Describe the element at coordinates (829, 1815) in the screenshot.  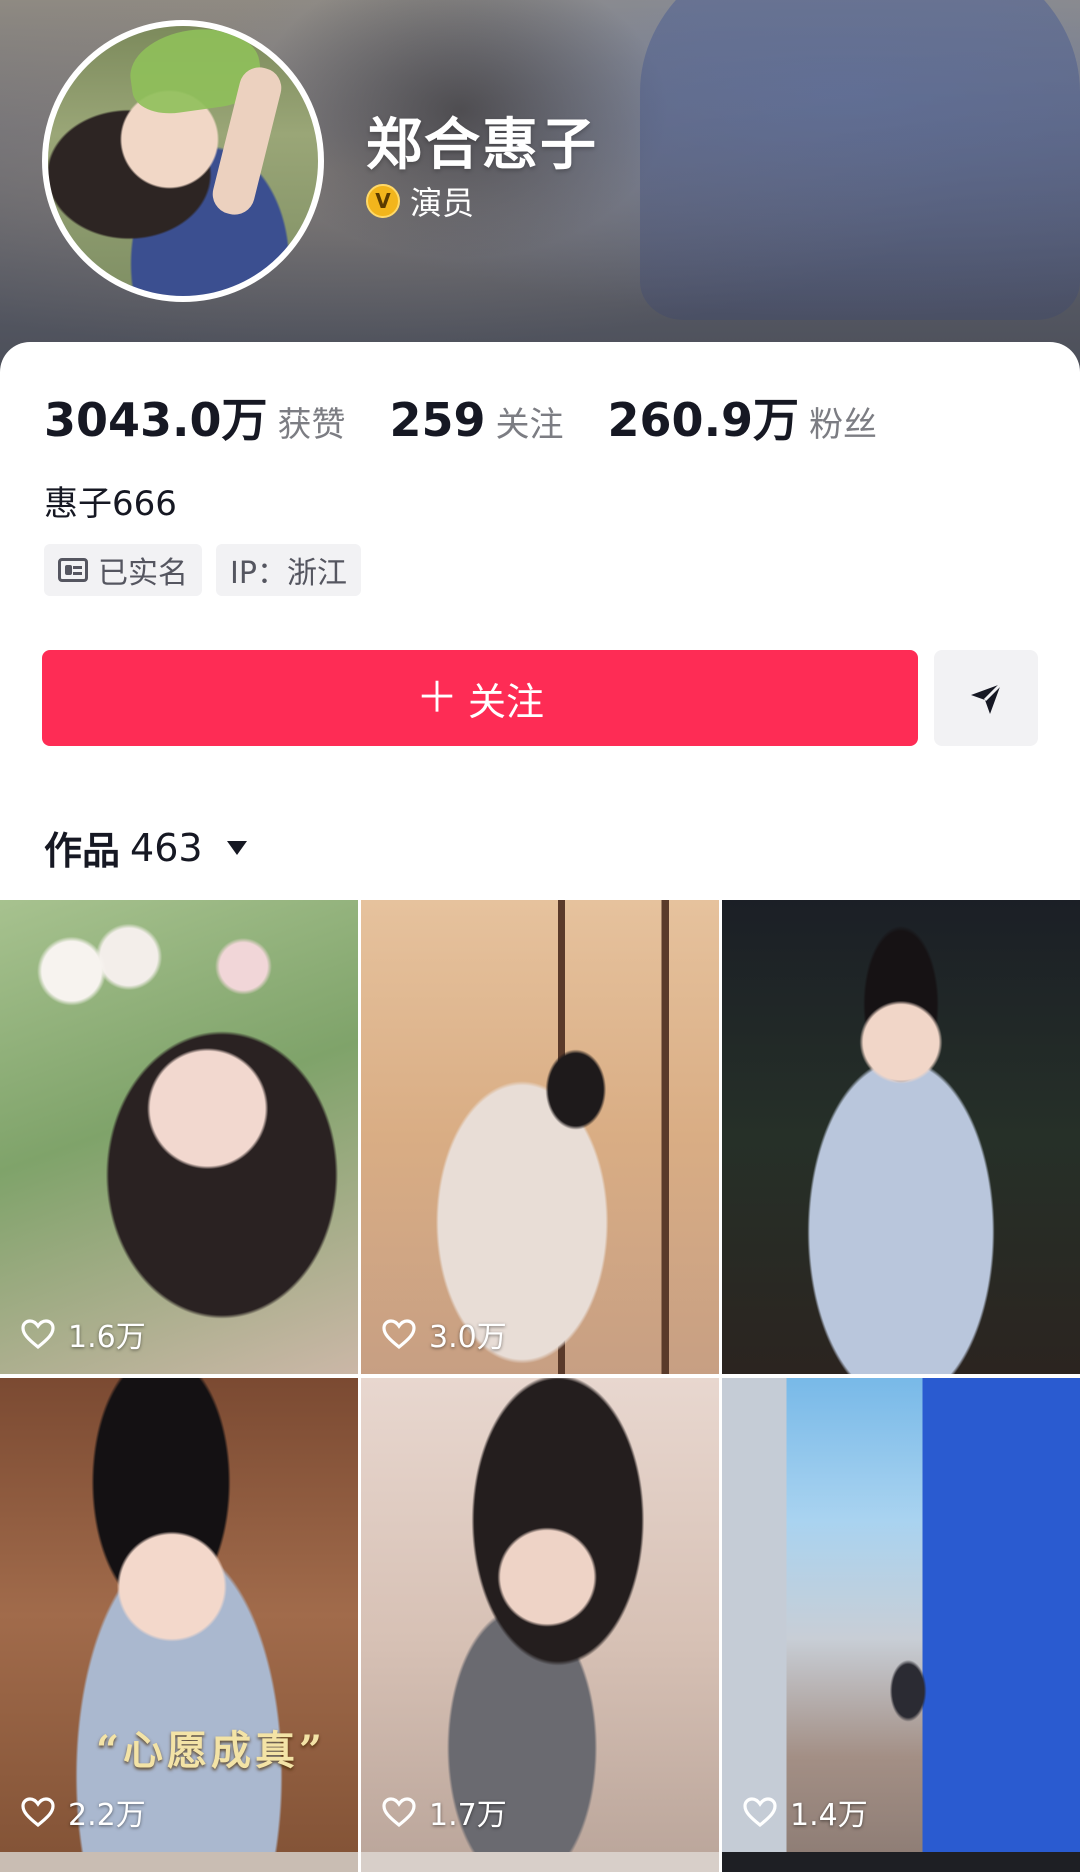
I see `like-count-value: 1.4万` at that location.